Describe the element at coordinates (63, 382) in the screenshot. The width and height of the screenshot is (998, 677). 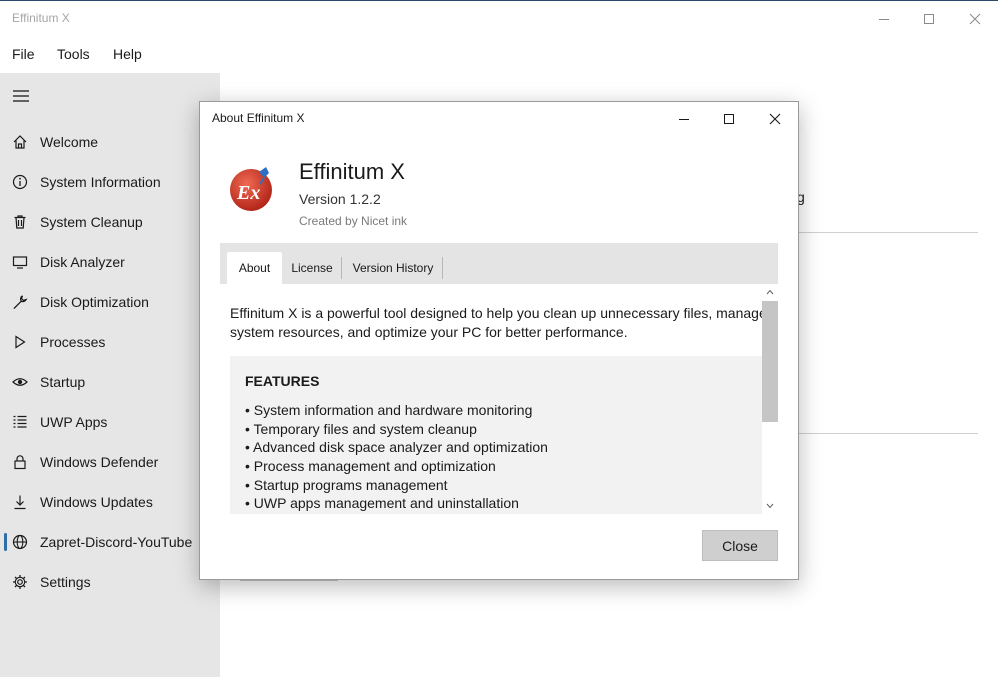
I see `sidebar-item-label: Startup` at that location.